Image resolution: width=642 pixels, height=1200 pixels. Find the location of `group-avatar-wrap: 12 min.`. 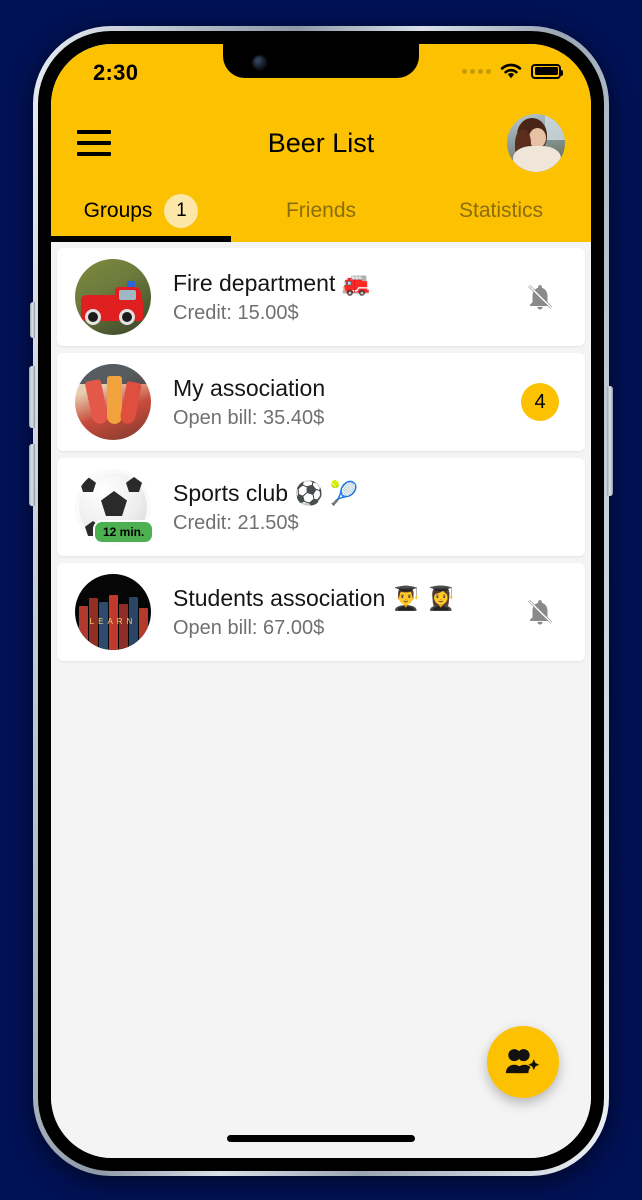

group-avatar-wrap: 12 min. is located at coordinates (115, 507).